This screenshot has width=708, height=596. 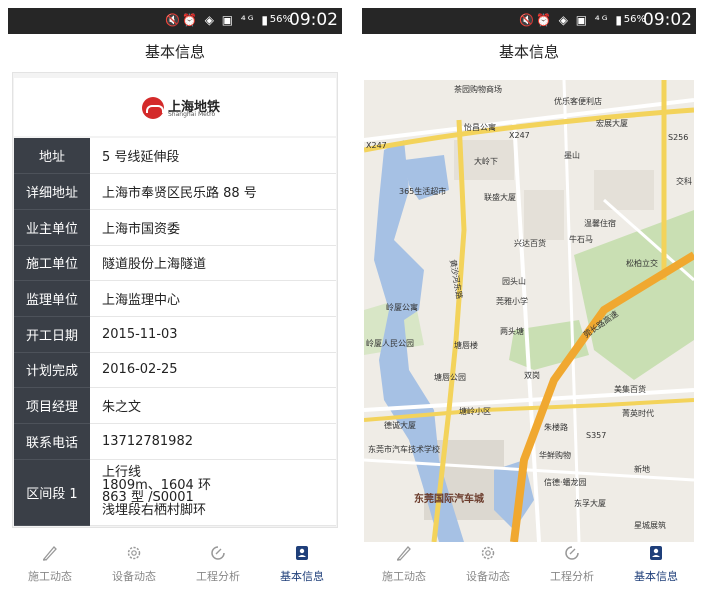 What do you see at coordinates (402, 307) in the screenshot?
I see `map-label: 岭厦公寓` at bounding box center [402, 307].